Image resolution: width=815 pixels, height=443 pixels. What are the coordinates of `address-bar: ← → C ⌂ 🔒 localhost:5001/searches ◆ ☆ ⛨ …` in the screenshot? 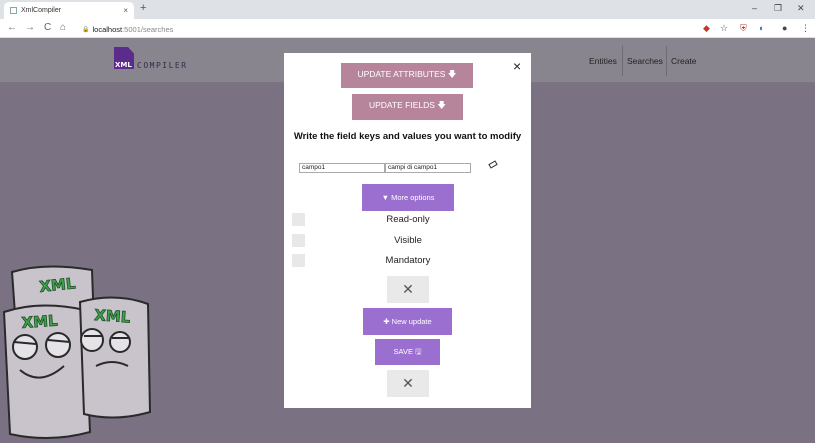 It's located at (407, 28).